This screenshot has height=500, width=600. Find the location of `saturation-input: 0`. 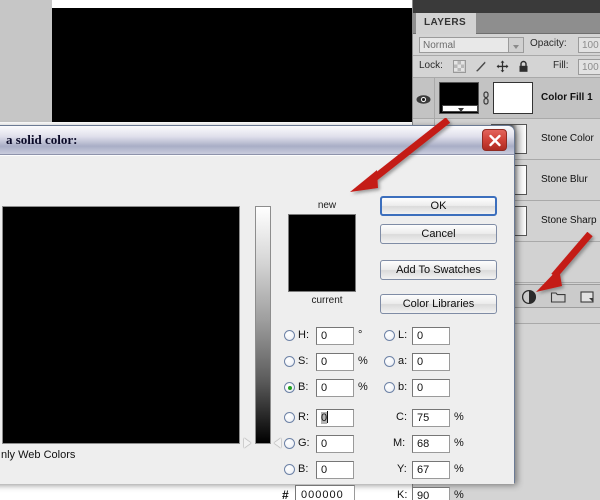

saturation-input: 0 is located at coordinates (335, 362).